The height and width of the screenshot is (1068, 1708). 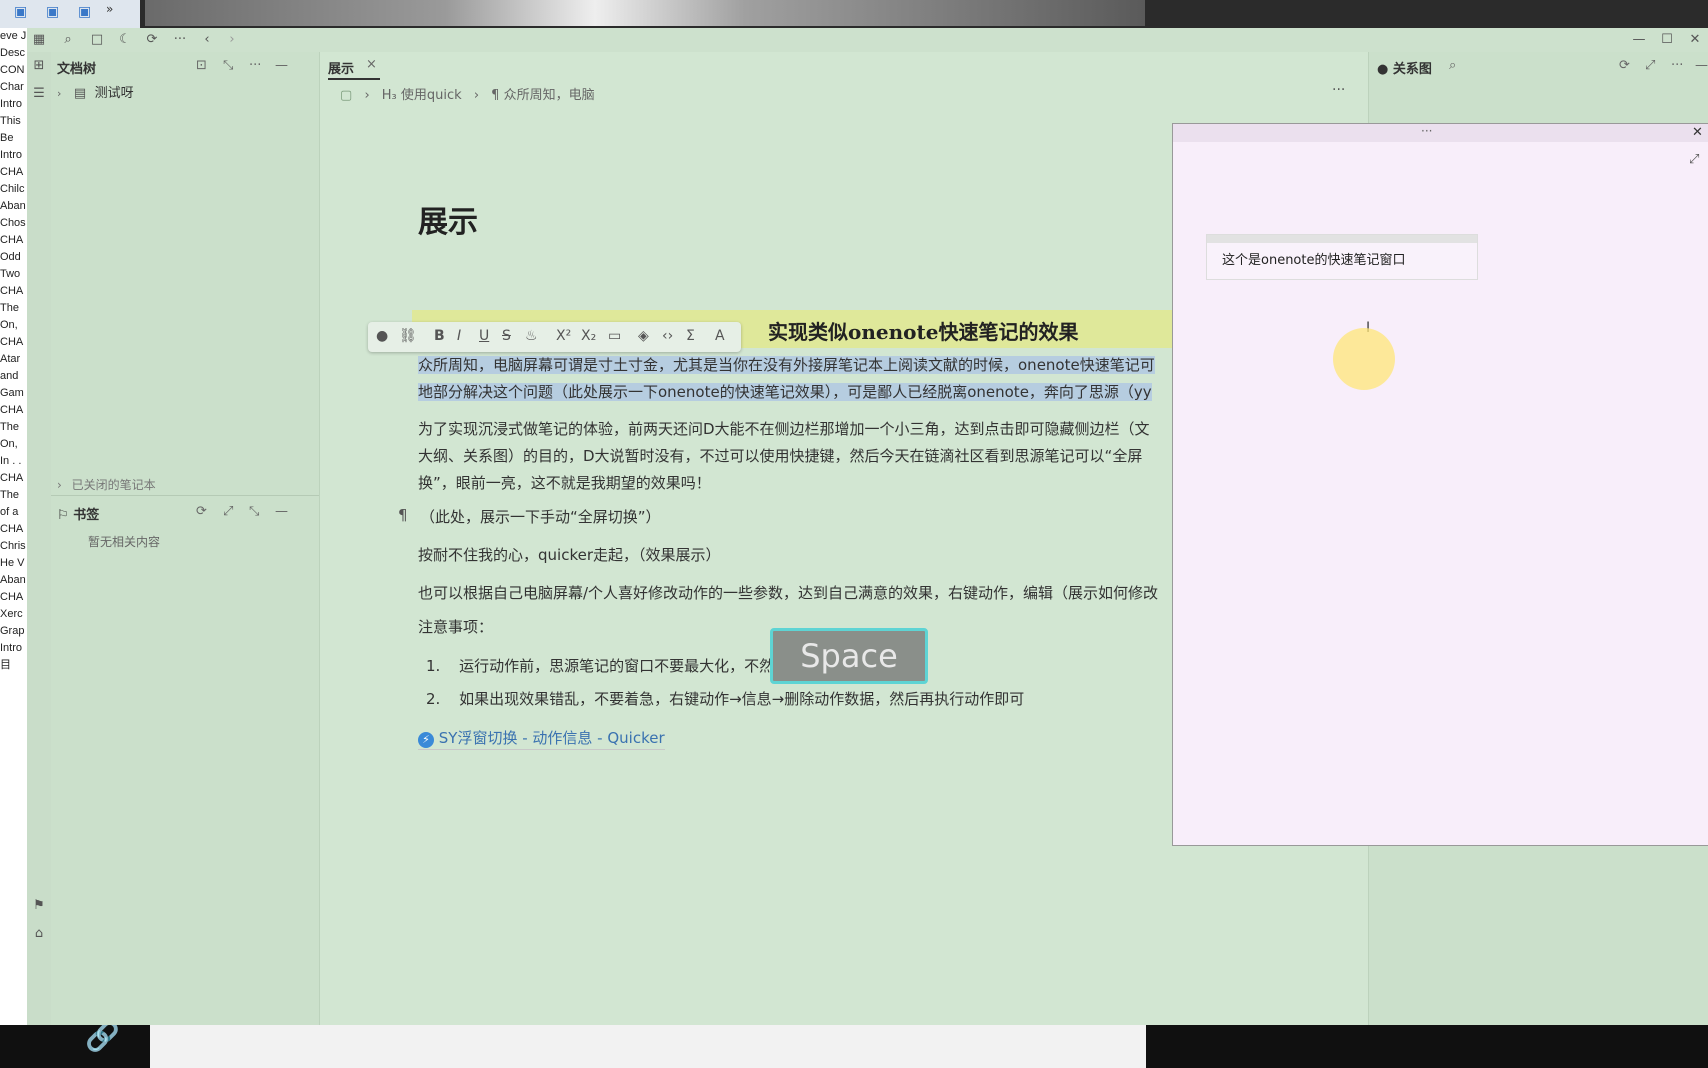 I want to click on divider, so click(x=185, y=495).